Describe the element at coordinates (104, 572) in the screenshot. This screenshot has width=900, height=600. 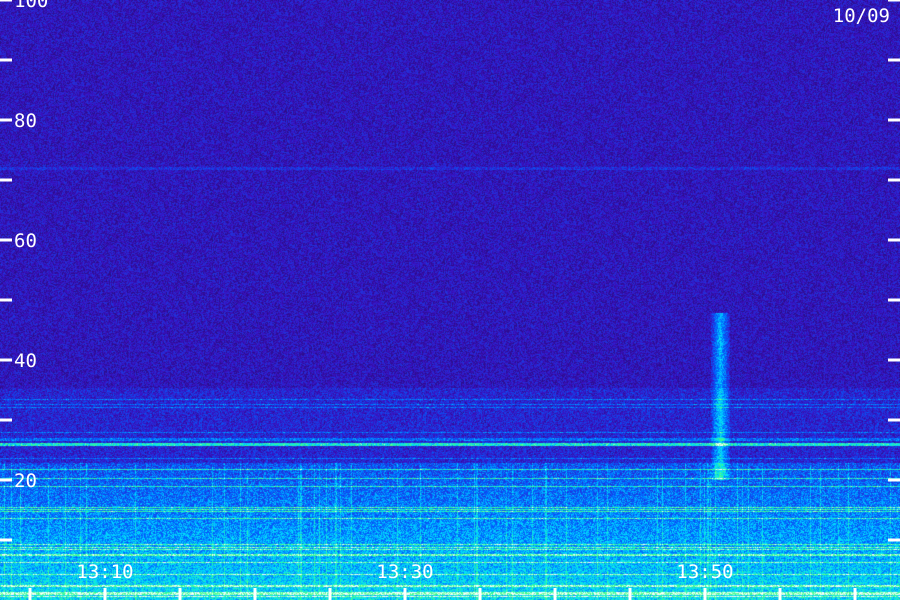
I see `x-tick-label: 13:10` at that location.